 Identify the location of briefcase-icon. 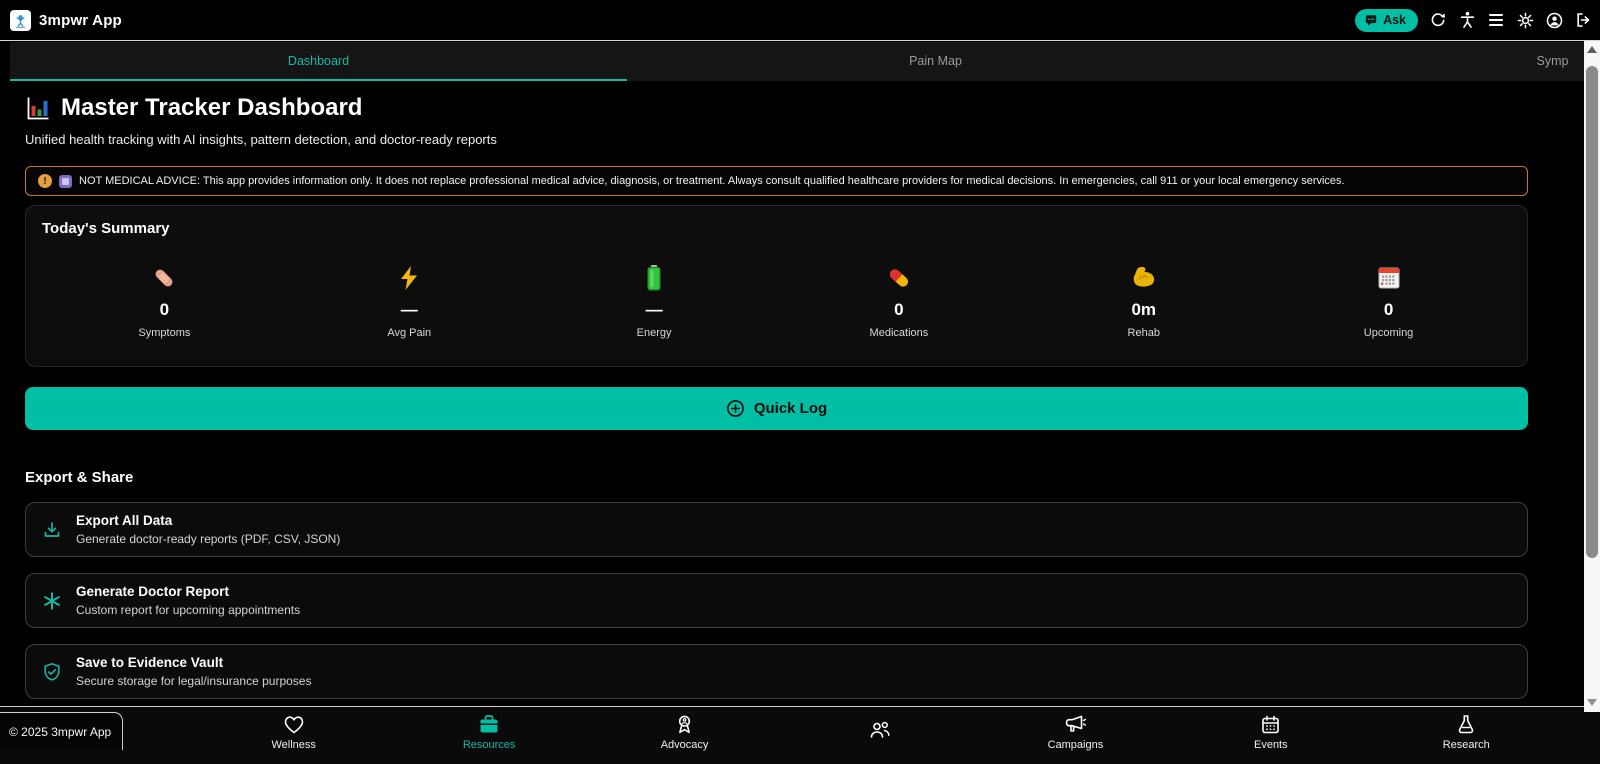
(489, 724).